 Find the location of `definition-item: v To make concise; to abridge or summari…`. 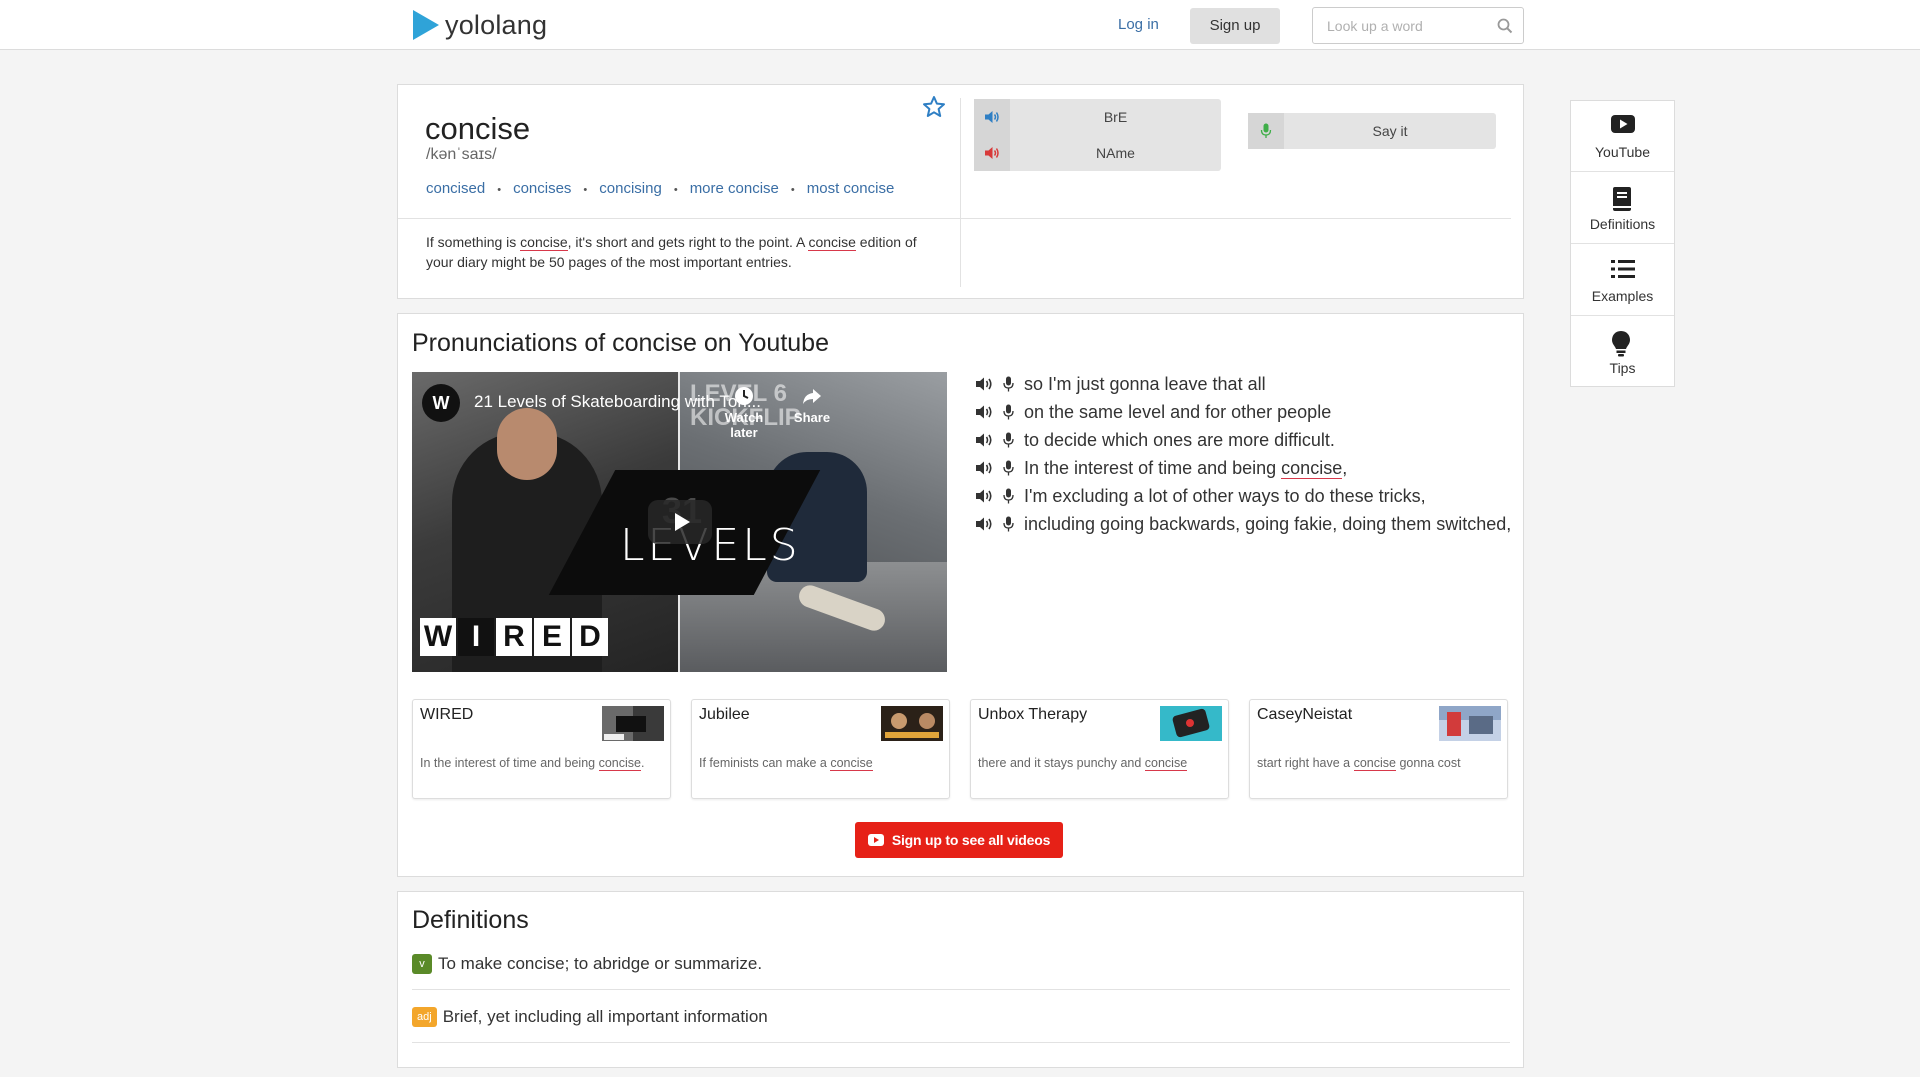

definition-item: v To make concise; to abridge or summari… is located at coordinates (961, 964).